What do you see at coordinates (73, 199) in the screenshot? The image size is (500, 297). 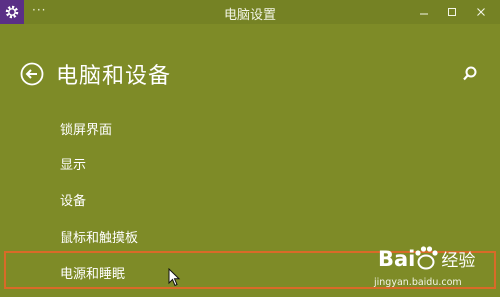 I see `menu-item-devices: 设备` at bounding box center [73, 199].